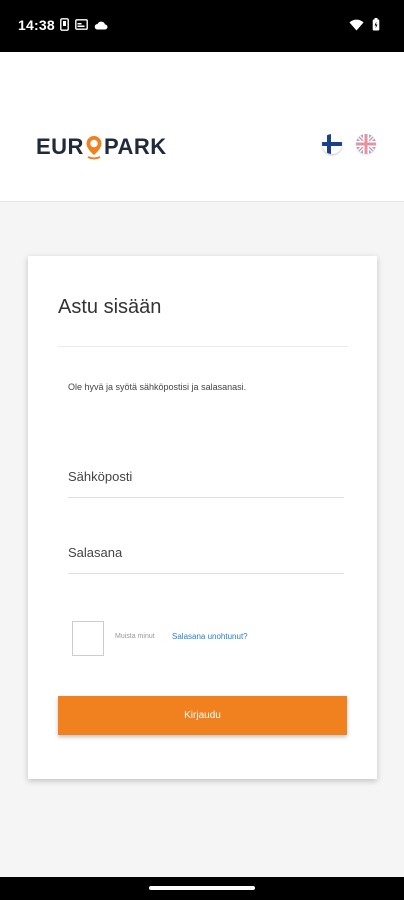 The height and width of the screenshot is (900, 404). What do you see at coordinates (202, 888) in the screenshot?
I see `home-indicator` at bounding box center [202, 888].